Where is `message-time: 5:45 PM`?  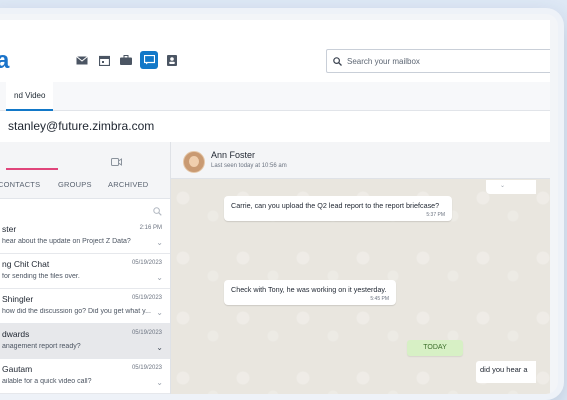 message-time: 5:45 PM is located at coordinates (379, 299).